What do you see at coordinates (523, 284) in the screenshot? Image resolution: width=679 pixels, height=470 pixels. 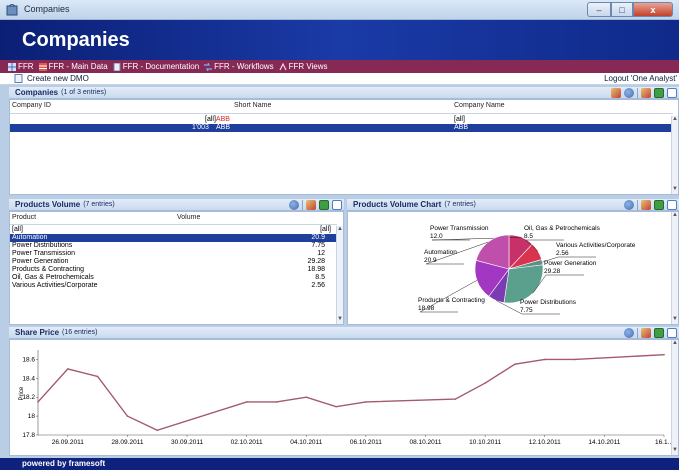 I see `pie-slice` at bounding box center [523, 284].